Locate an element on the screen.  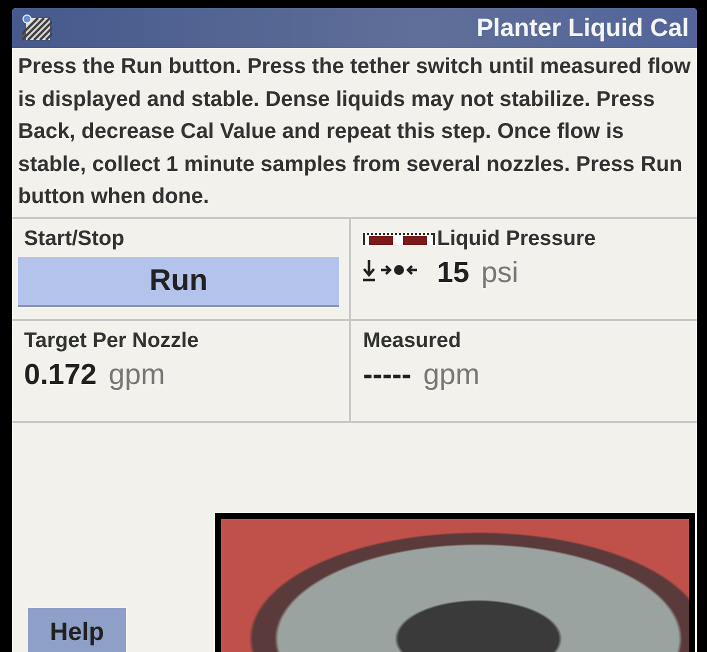
liquid-pressure-label: Liquid Pressure is located at coordinates (516, 238).